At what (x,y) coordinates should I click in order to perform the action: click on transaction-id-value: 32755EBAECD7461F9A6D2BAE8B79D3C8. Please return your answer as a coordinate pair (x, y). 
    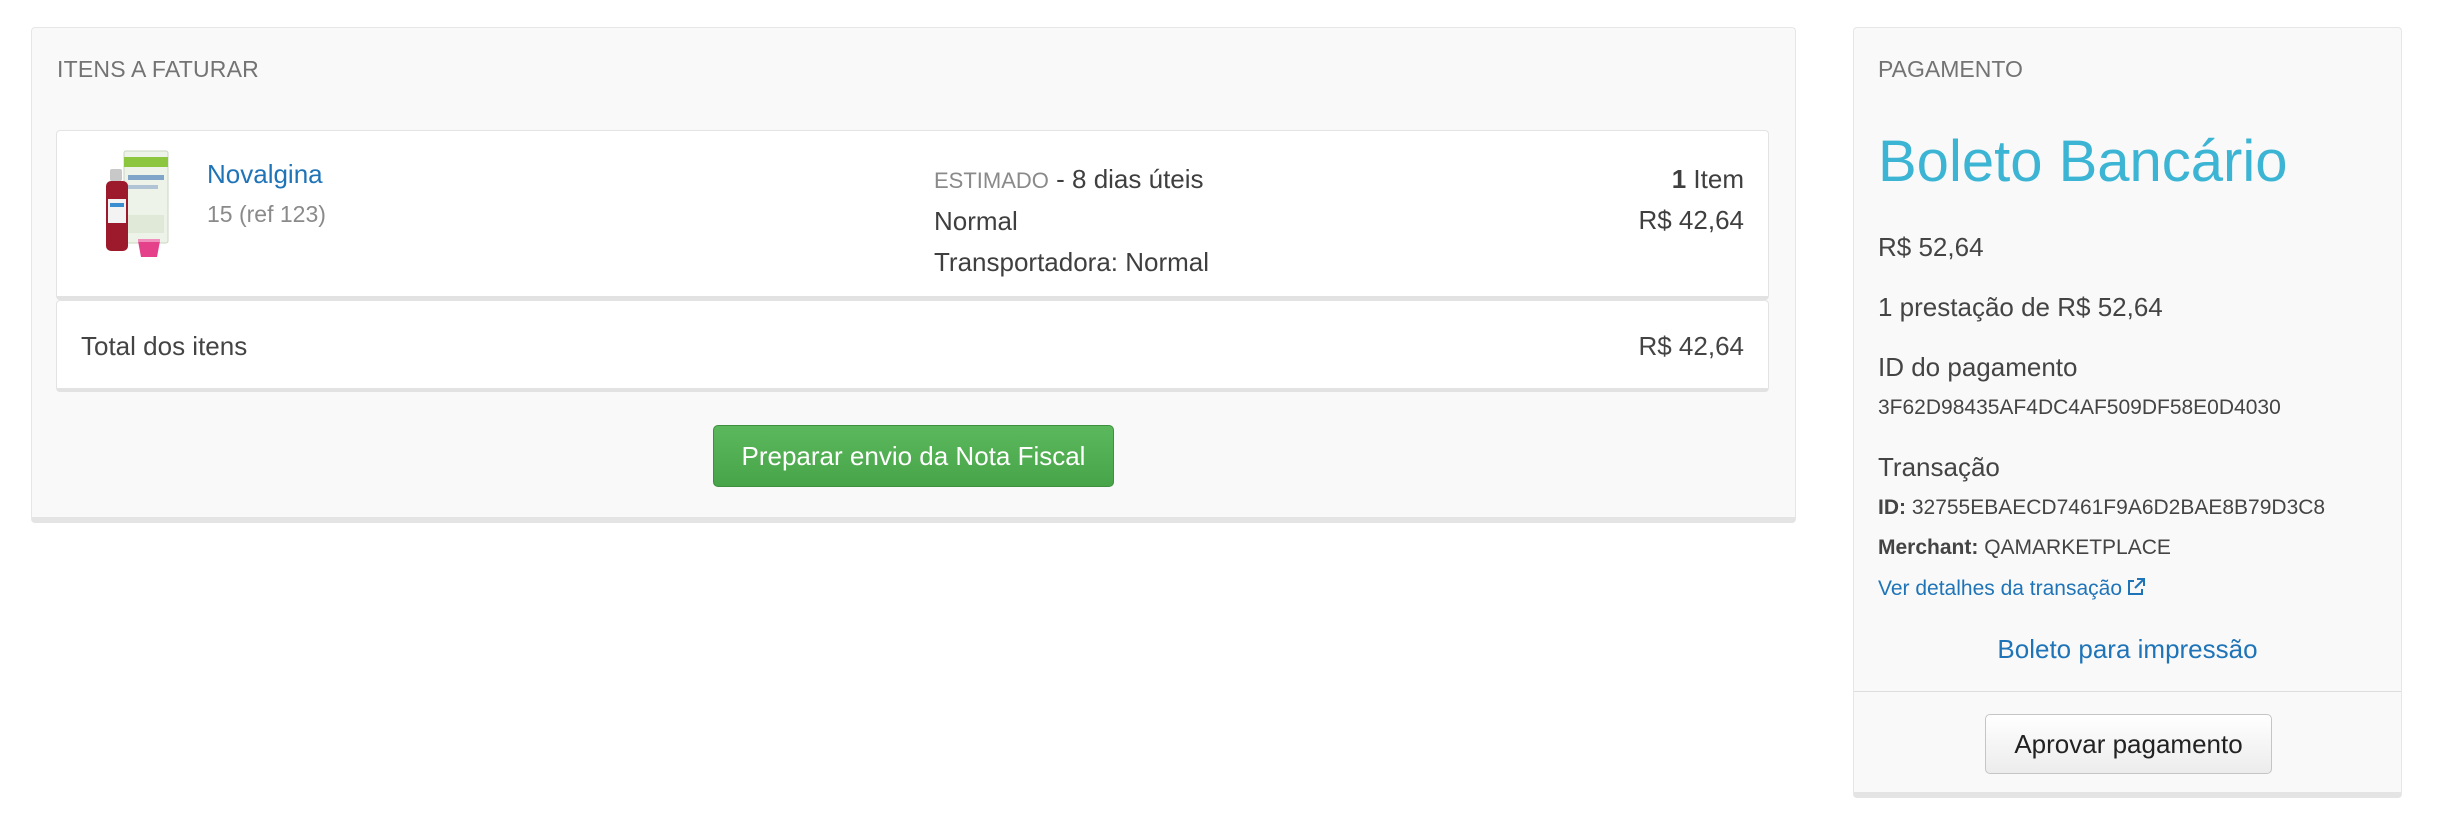
    Looking at the image, I should click on (2116, 507).